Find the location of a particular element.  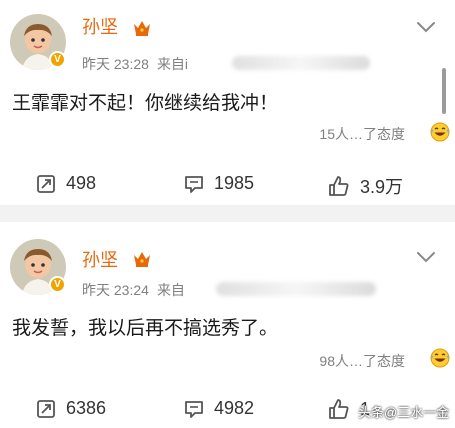

comment-count: 1985 is located at coordinates (234, 183).